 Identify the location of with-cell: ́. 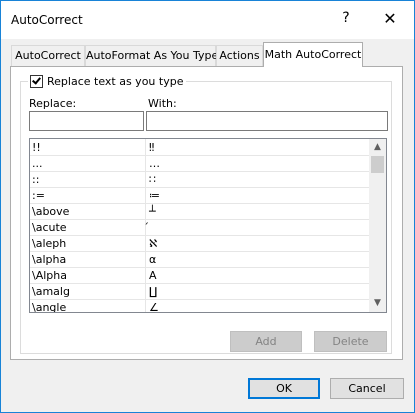
(249, 227).